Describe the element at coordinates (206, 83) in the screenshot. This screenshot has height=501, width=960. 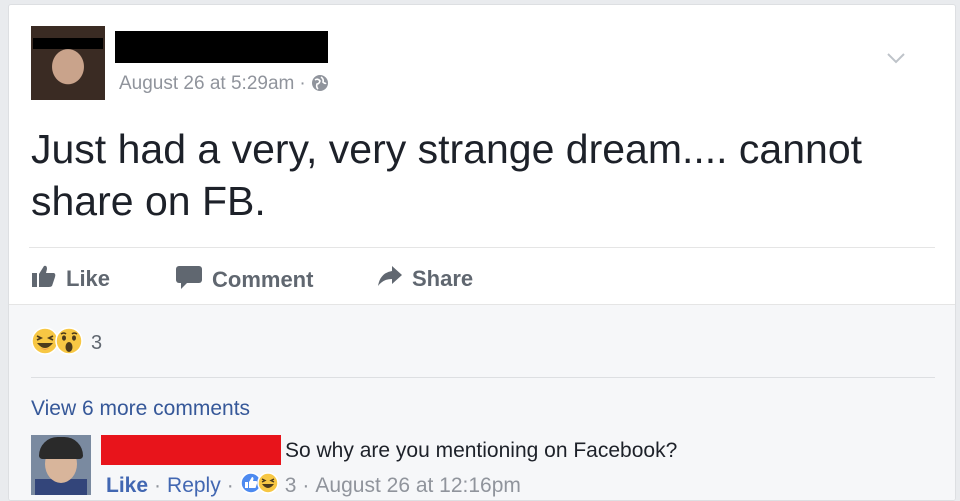
I see `post-timestamp: August 26 at 5:29am` at that location.